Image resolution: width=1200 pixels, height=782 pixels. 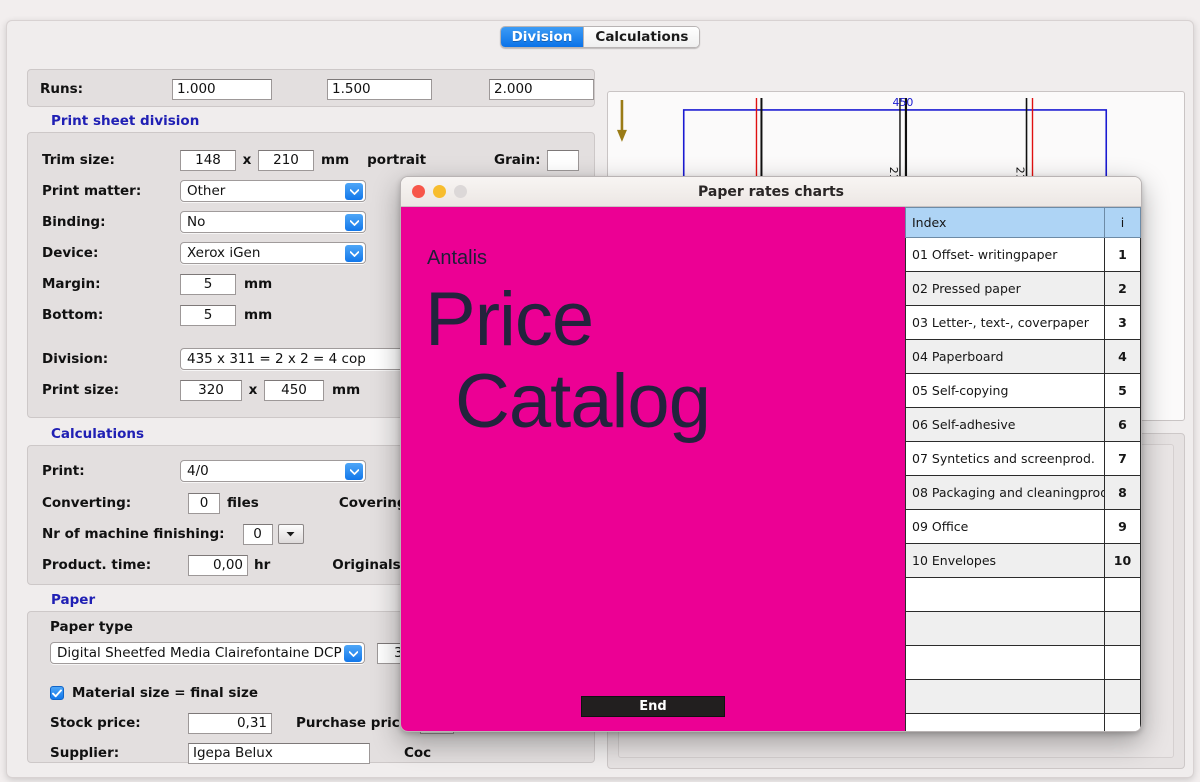 I want to click on division-label: Division:, so click(x=75, y=359).